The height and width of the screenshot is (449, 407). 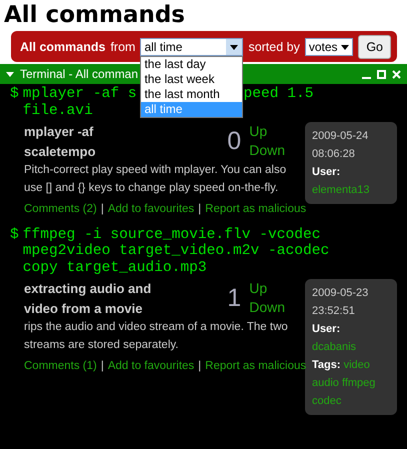 What do you see at coordinates (10, 74) in the screenshot?
I see `collapse-triangle-icon` at bounding box center [10, 74].